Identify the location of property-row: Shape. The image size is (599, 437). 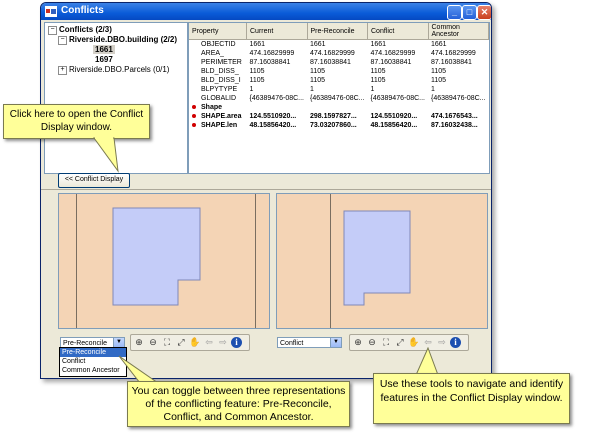
(339, 107).